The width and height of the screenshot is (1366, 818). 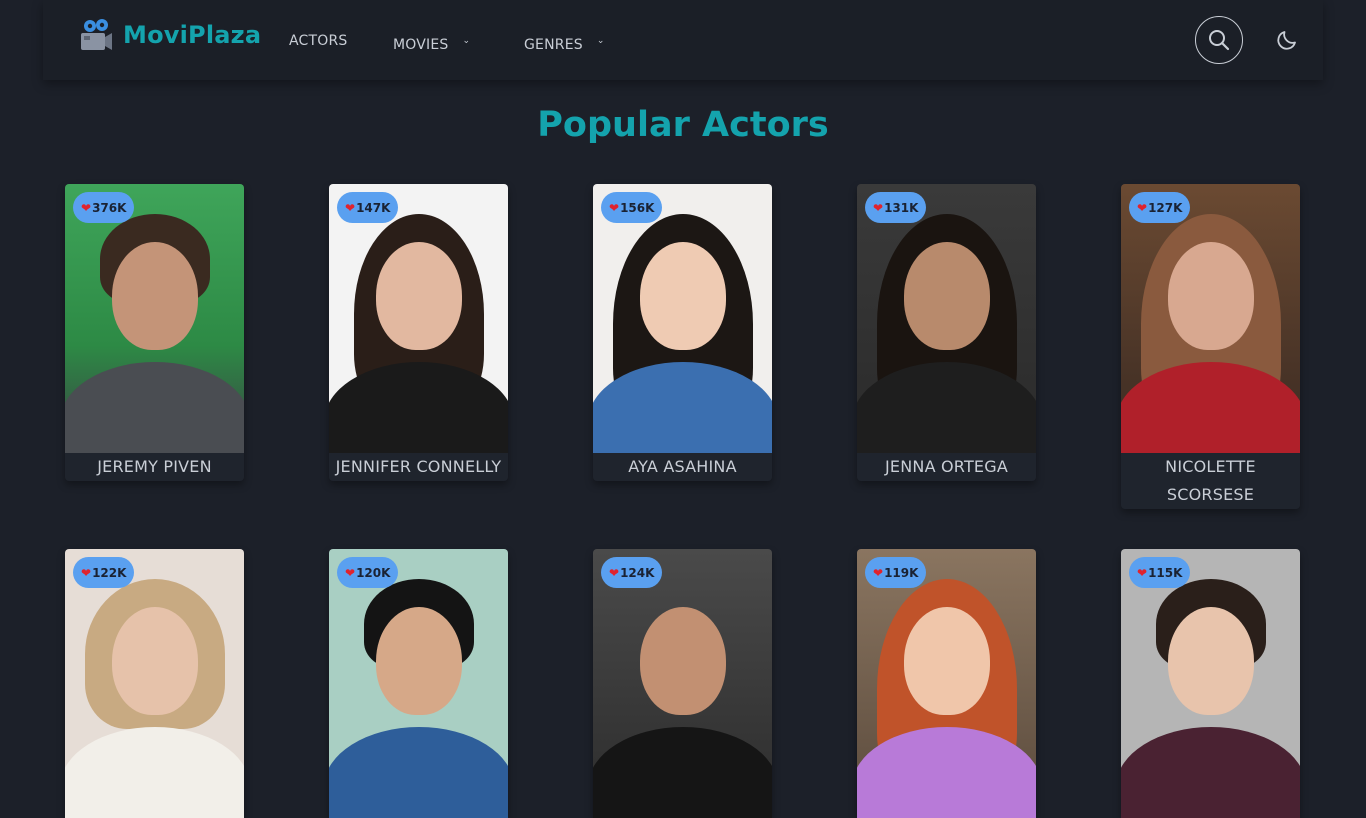 I want to click on theme-toggle-button, so click(x=1287, y=40).